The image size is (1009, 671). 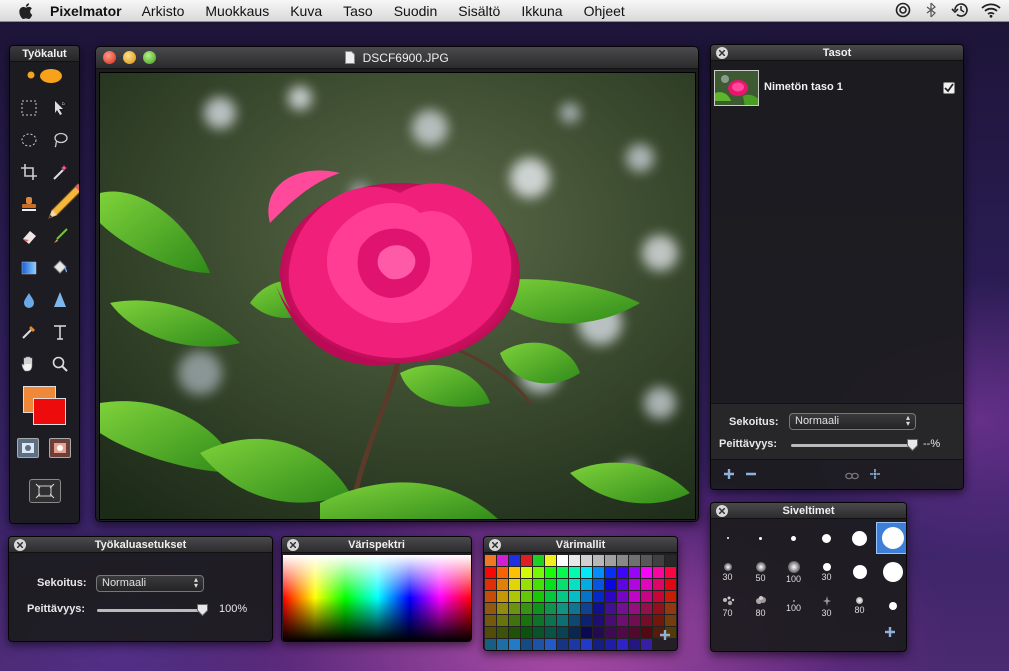 I want to click on add-brush-icon, so click(x=890, y=634).